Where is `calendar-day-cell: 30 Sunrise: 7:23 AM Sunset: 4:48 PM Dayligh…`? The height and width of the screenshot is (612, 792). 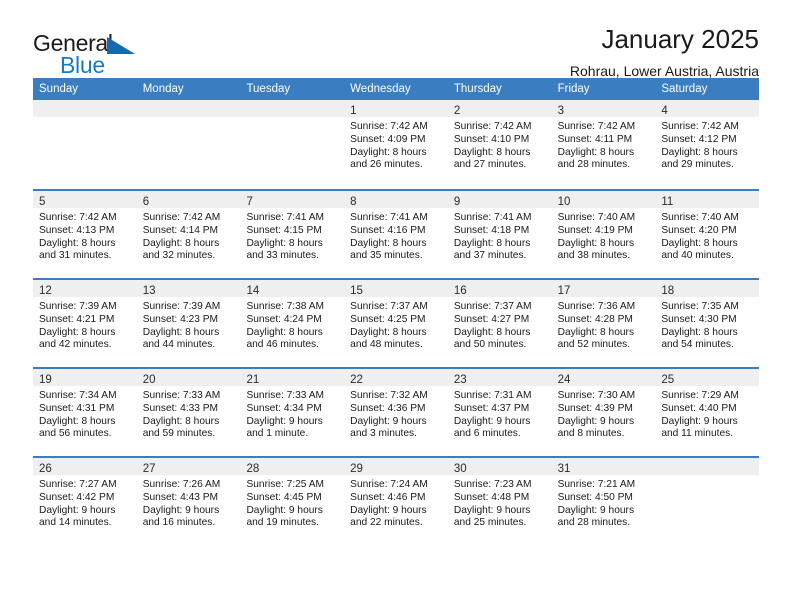
calendar-day-cell: 30 Sunrise: 7:23 AM Sunset: 4:48 PM Dayligh… is located at coordinates (499, 501).